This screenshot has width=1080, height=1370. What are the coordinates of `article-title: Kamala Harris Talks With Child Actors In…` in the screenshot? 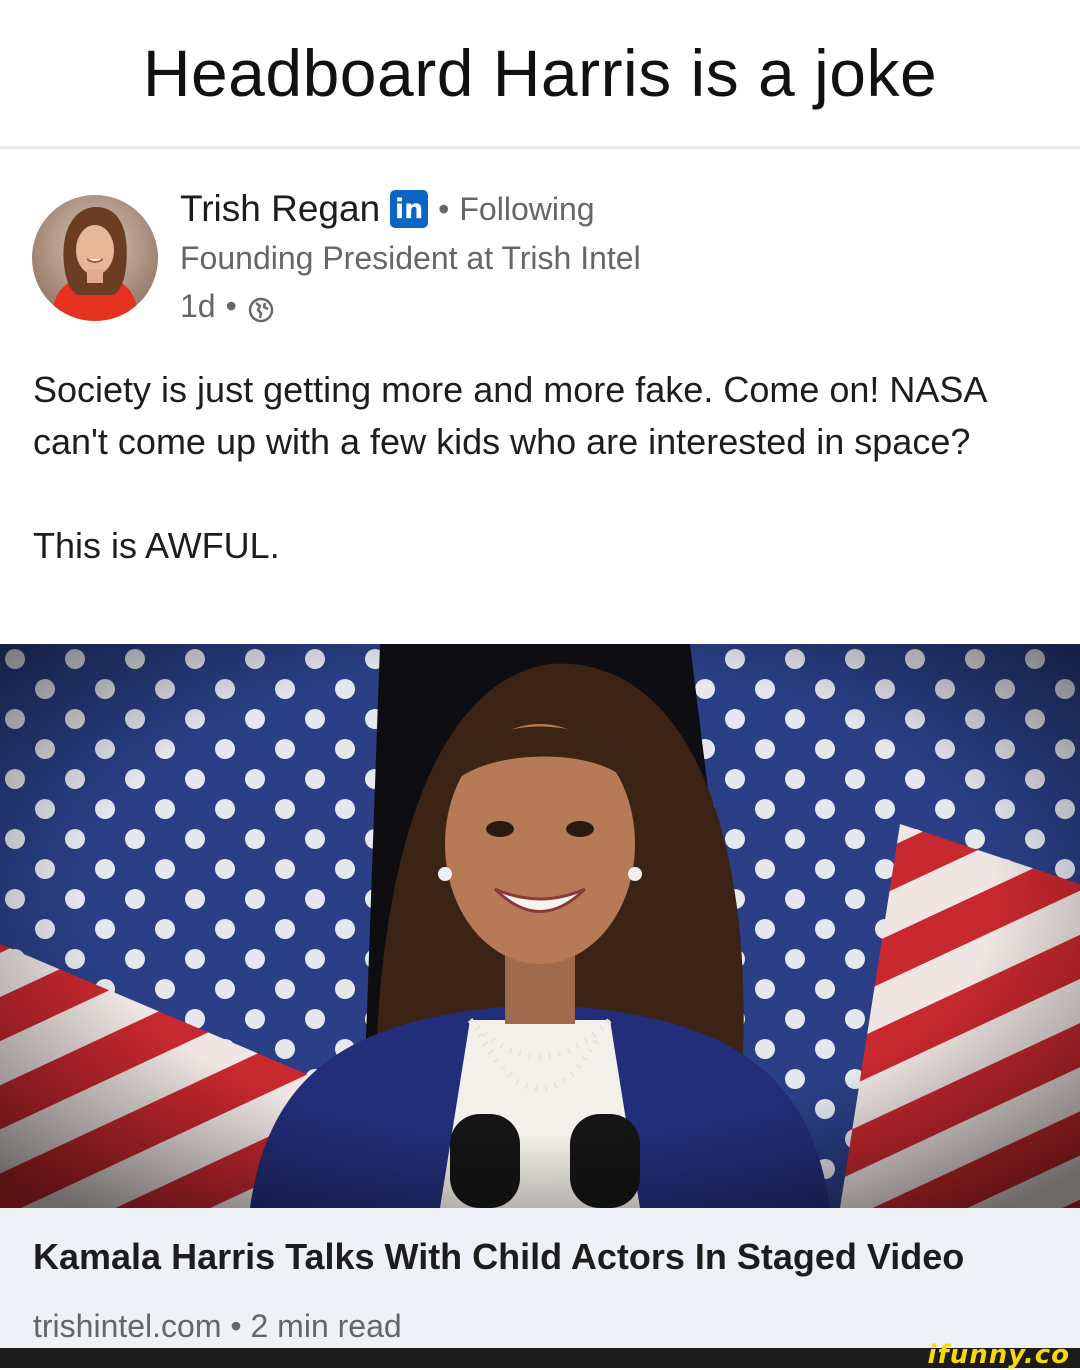 It's located at (498, 1257).